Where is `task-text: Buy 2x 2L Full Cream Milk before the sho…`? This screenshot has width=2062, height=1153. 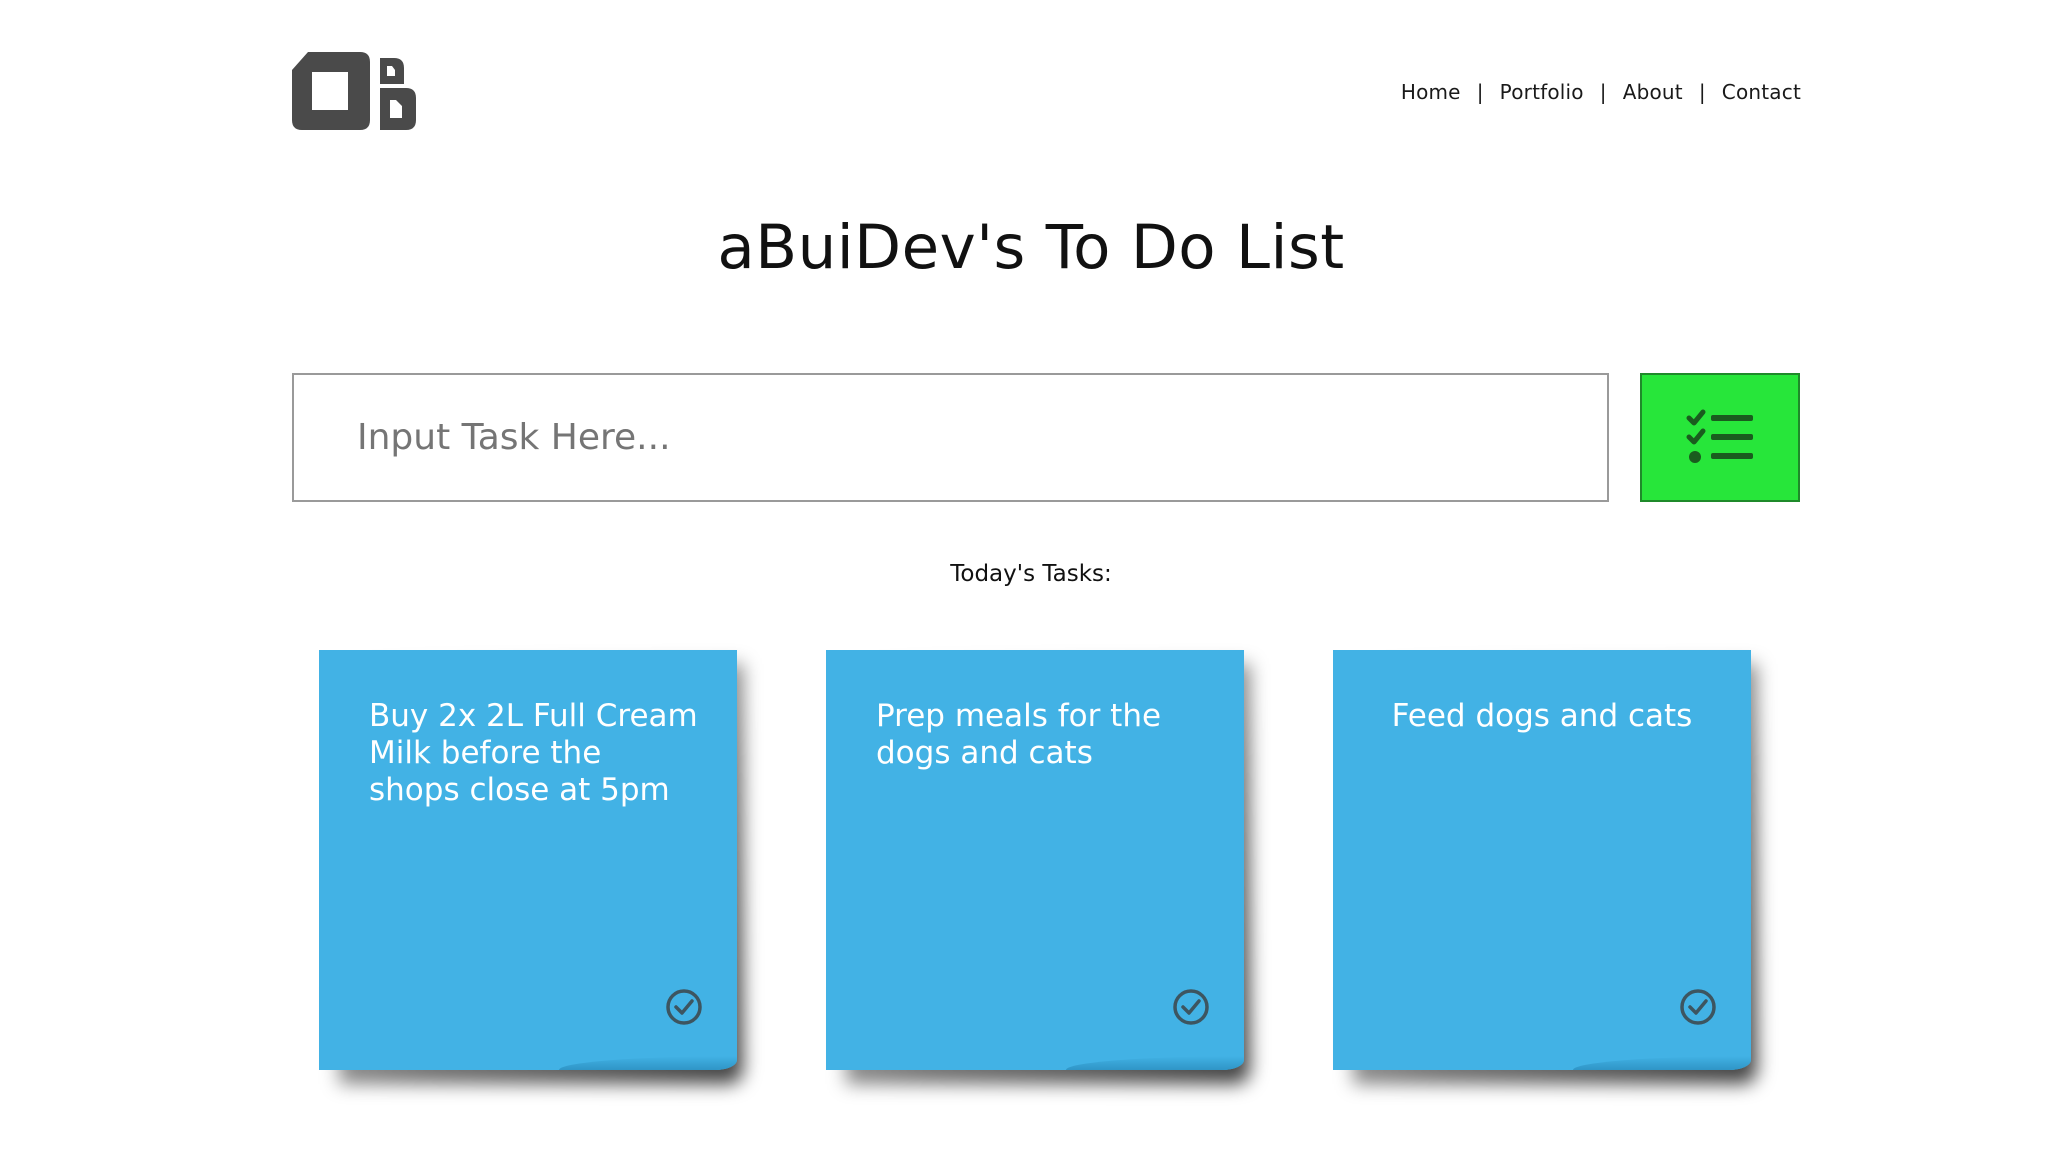
task-text: Buy 2x 2L Full Cream Milk before the sho… is located at coordinates (533, 753).